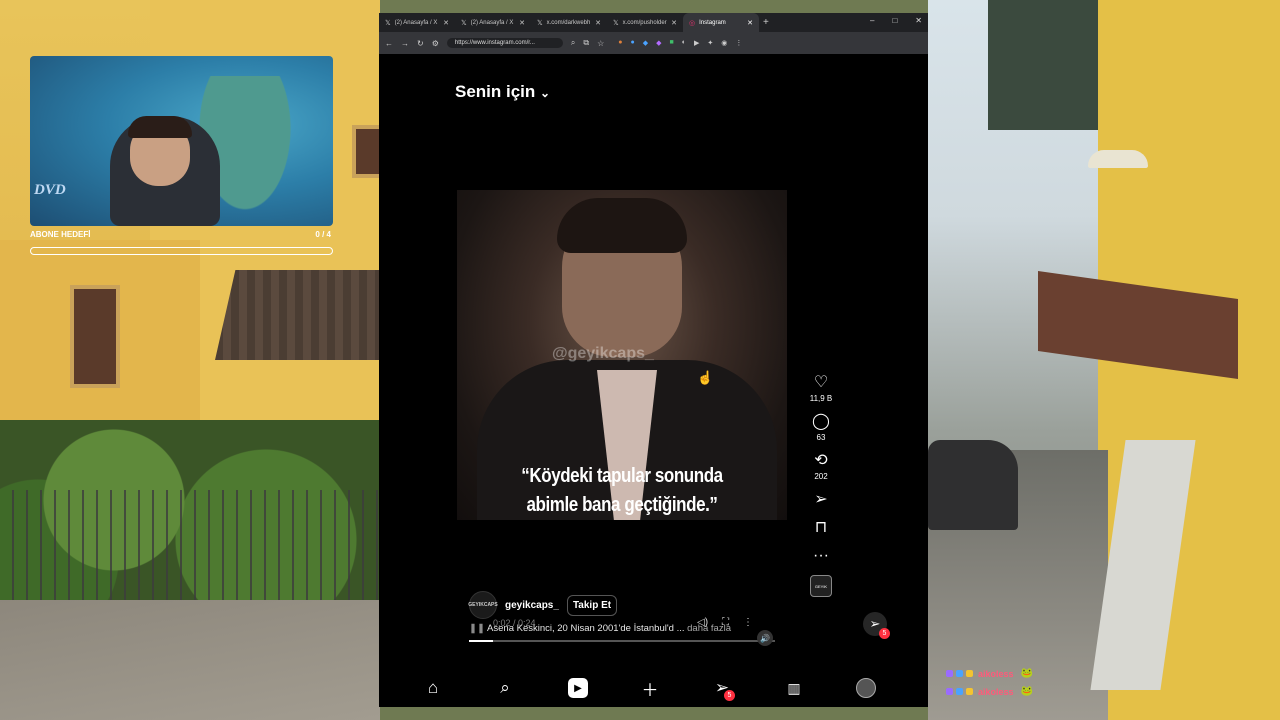 The height and width of the screenshot is (720, 1280). I want to click on dm-badge: 5, so click(884, 633).